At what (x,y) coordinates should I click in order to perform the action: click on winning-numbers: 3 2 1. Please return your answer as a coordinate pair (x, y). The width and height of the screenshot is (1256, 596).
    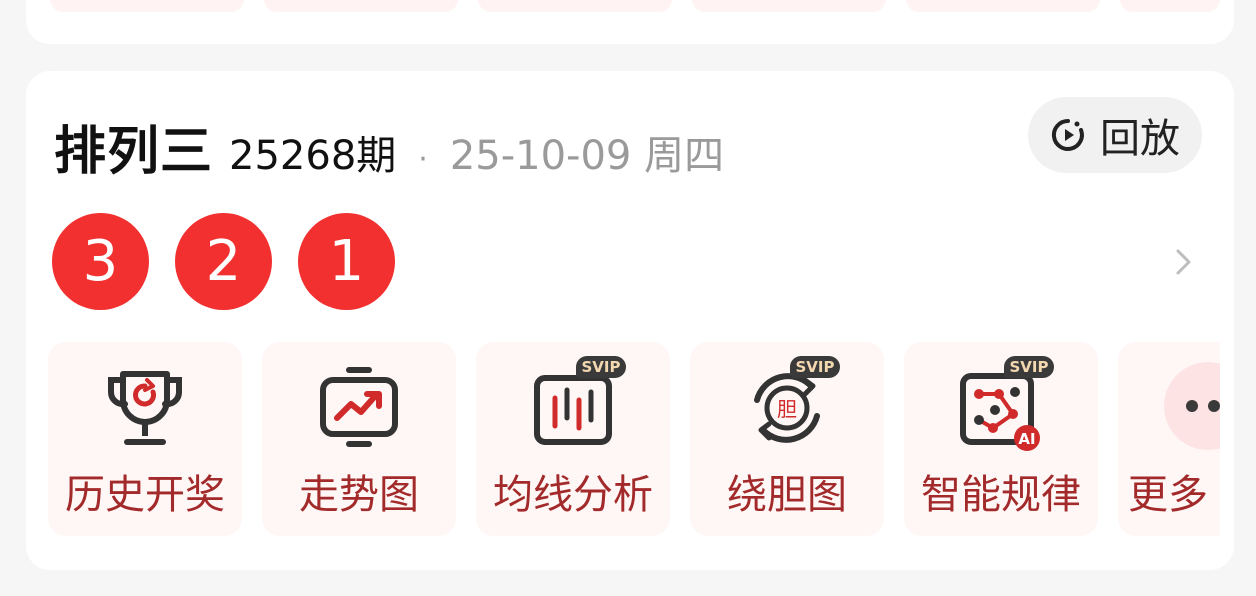
    Looking at the image, I should click on (236, 261).